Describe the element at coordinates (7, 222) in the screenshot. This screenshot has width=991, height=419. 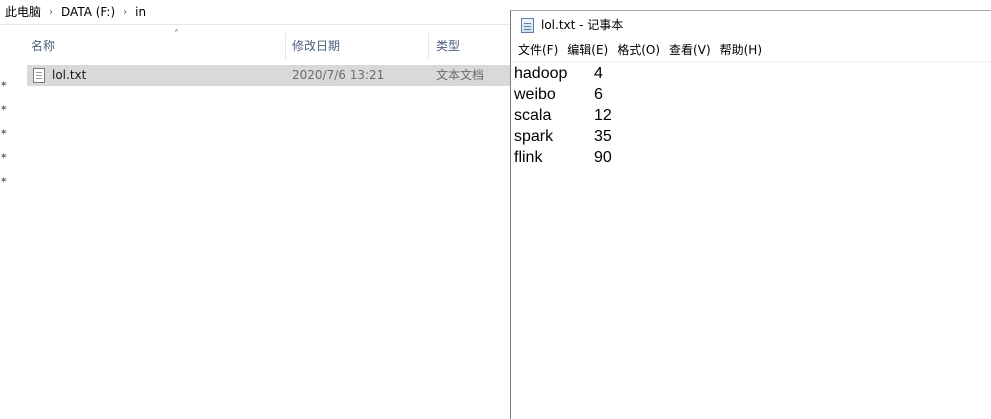
I see `navigation-pane: ✶ ✶ ✶ ✶ ✶` at that location.